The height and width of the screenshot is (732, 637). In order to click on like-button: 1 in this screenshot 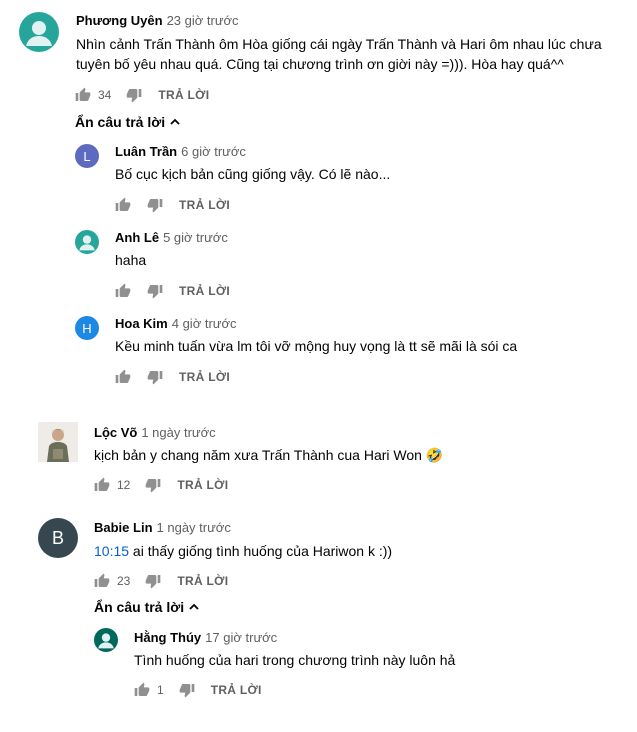, I will do `click(149, 690)`.